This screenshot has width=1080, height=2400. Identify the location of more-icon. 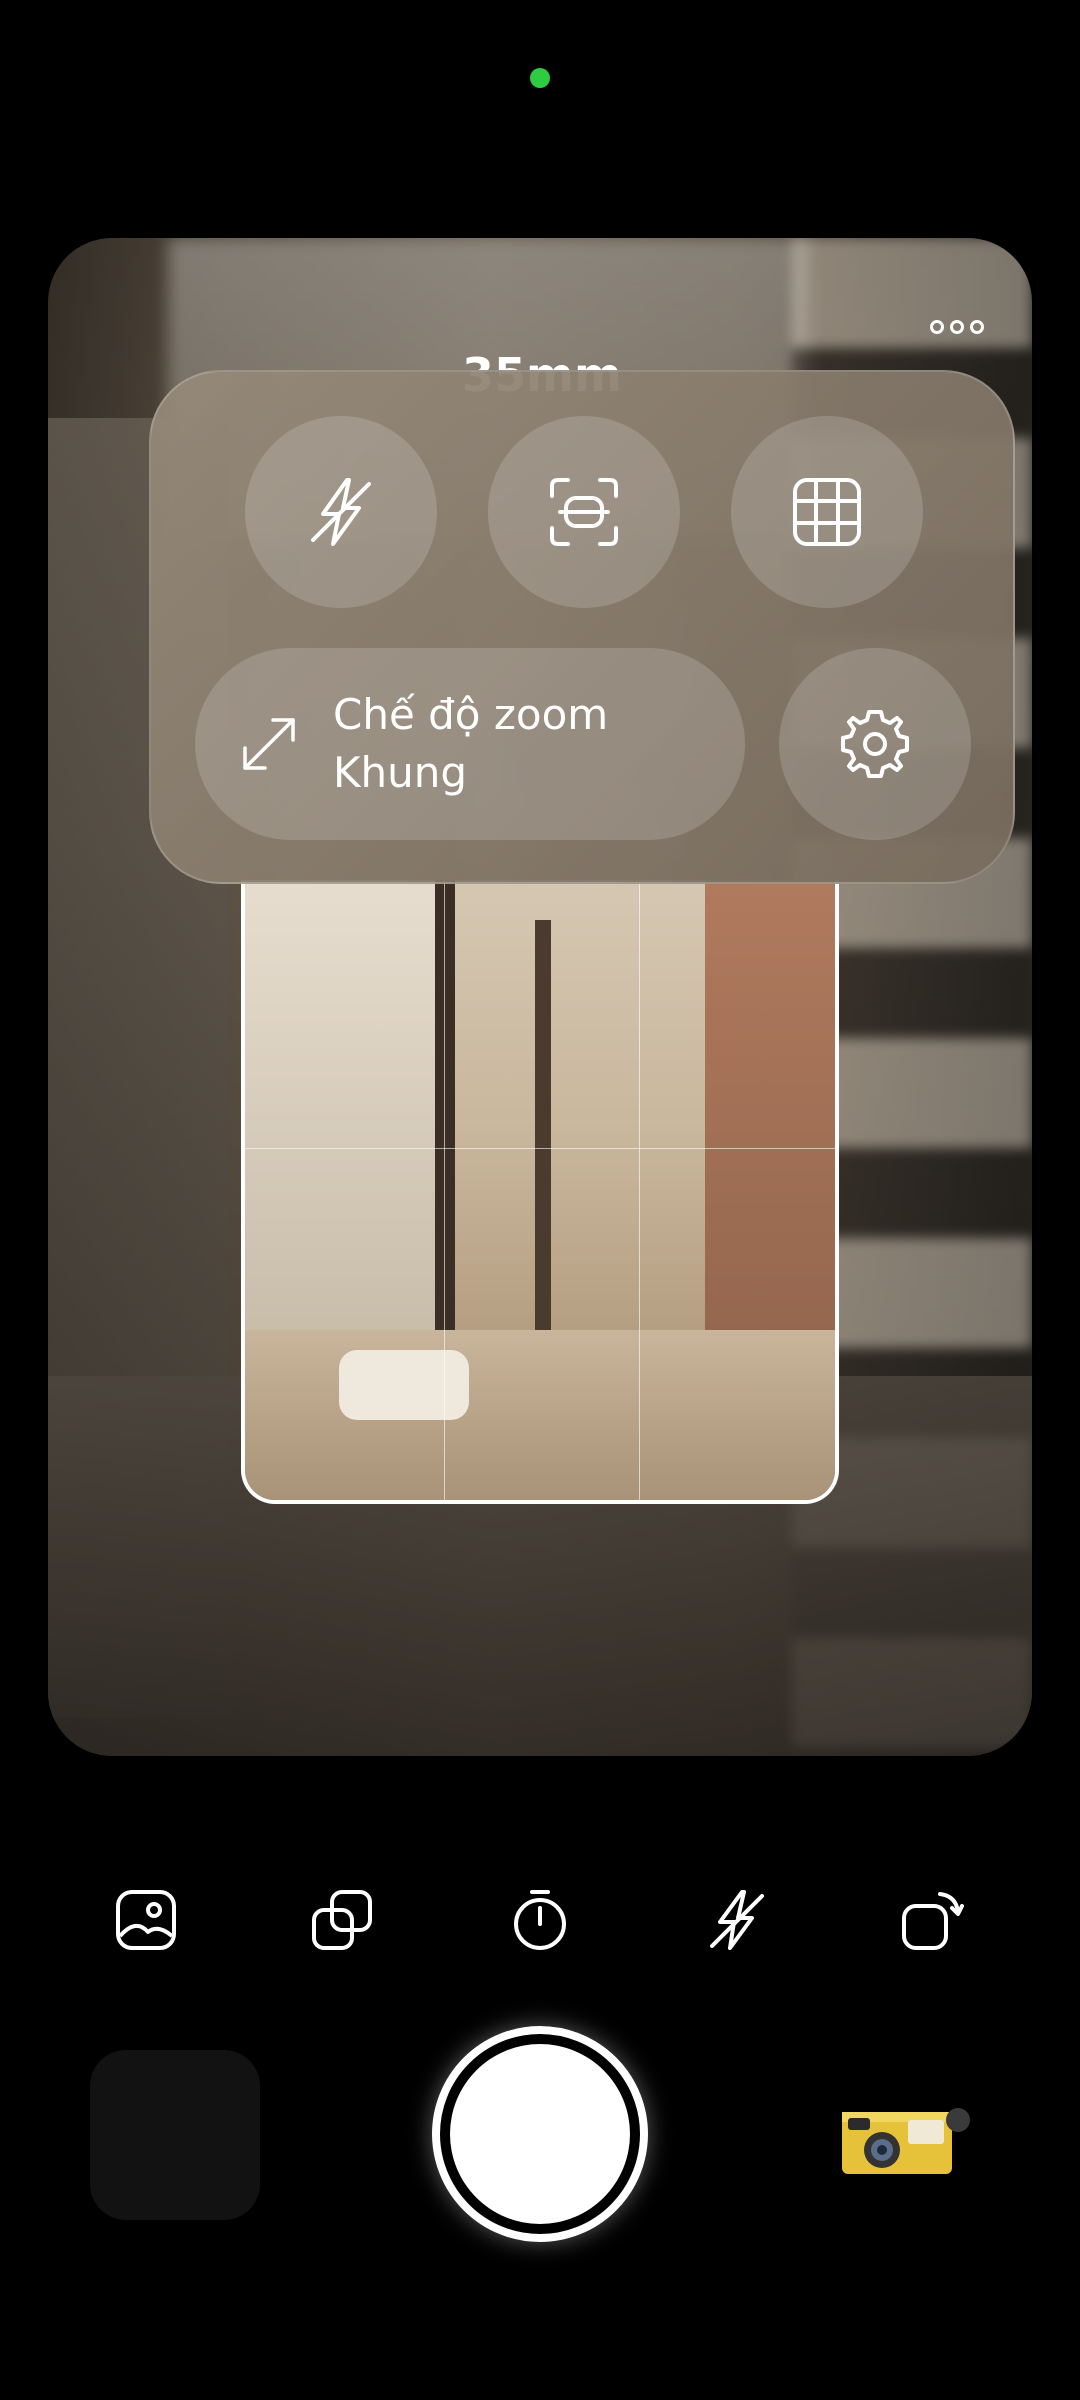
(957, 327).